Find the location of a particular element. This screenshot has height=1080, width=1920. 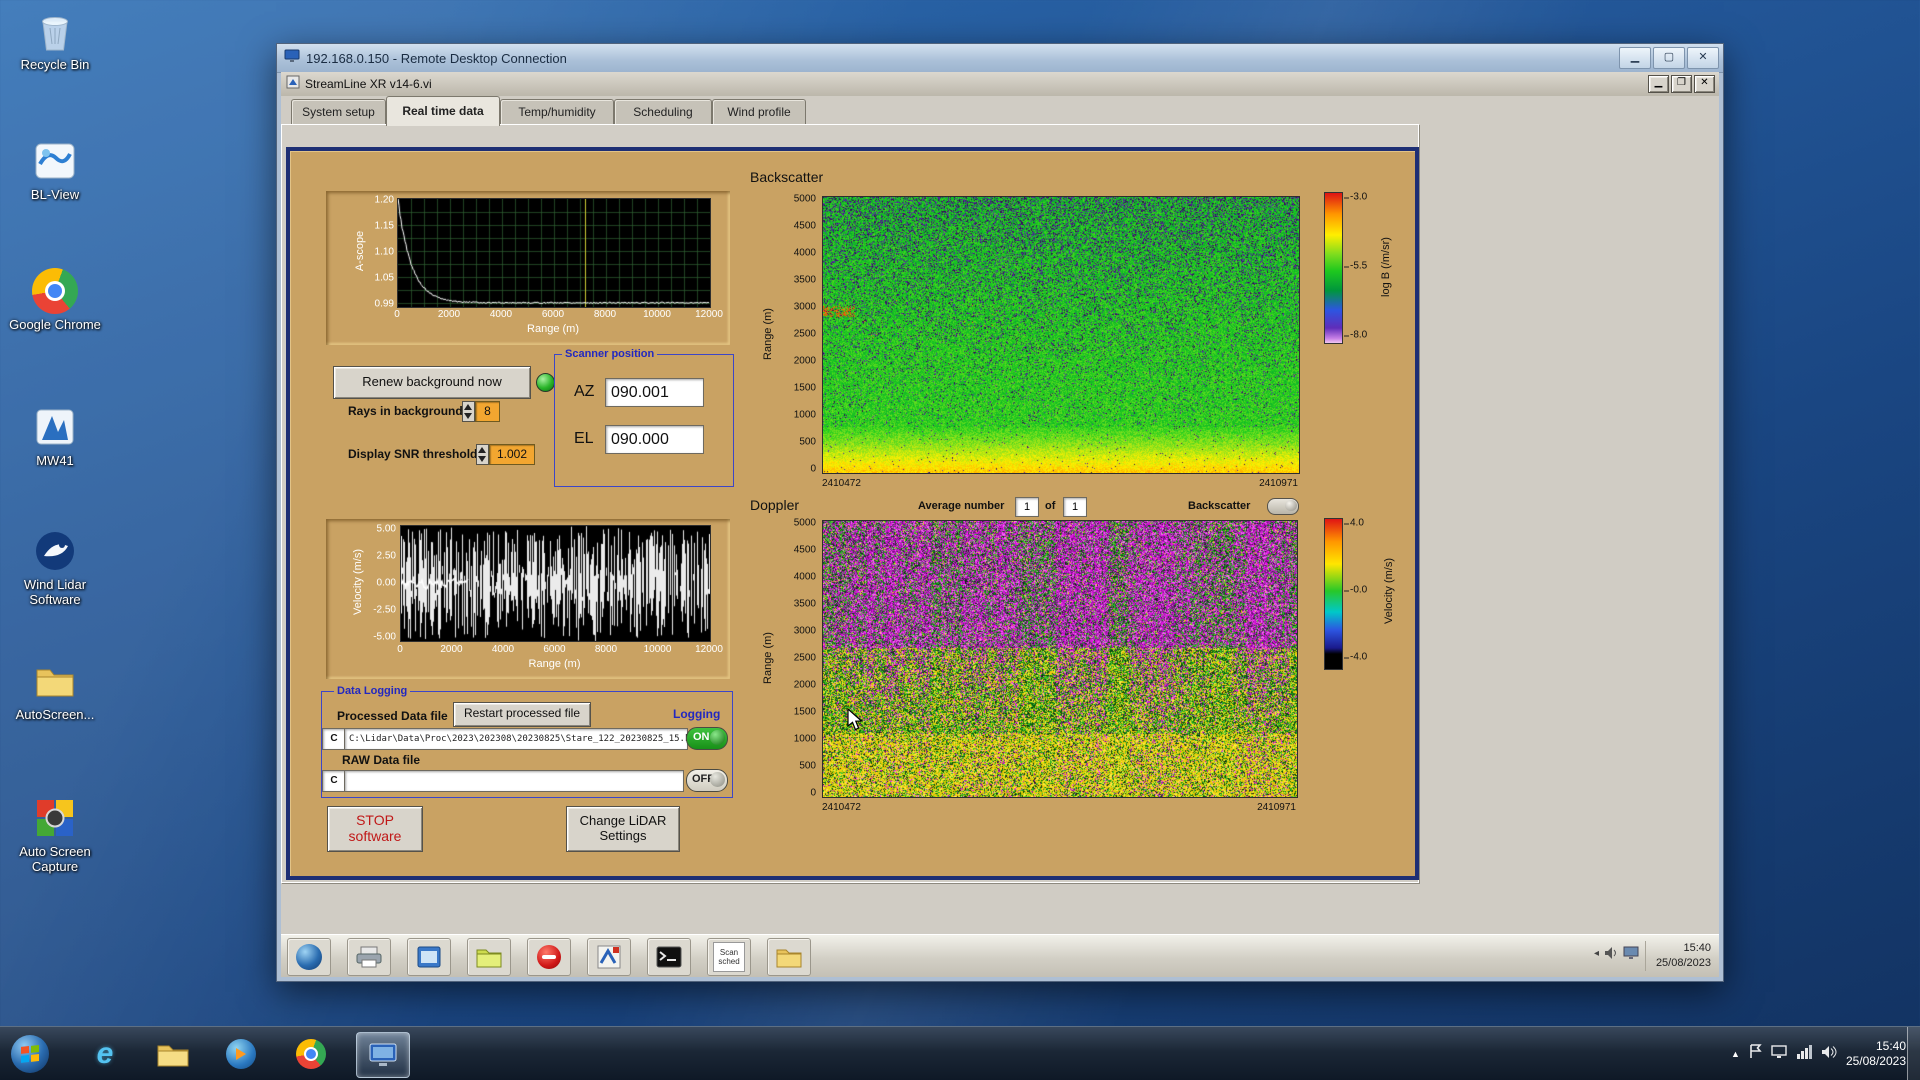

desktop-icon-auto-screen-capture: Auto Screen Capture is located at coordinates (55, 834).